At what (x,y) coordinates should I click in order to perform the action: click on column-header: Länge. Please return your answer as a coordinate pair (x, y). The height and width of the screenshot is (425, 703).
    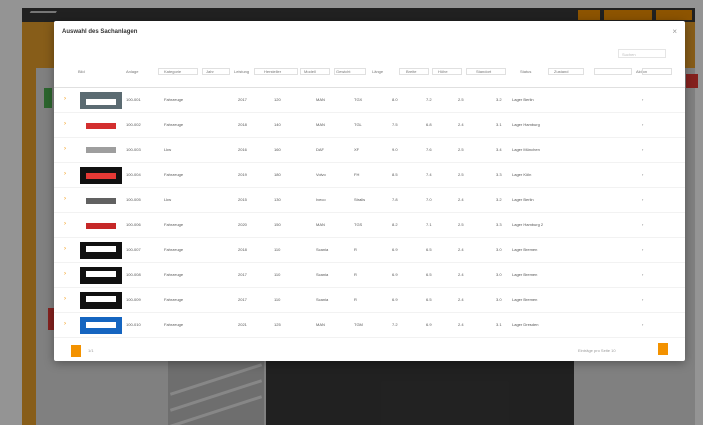
    Looking at the image, I should click on (377, 71).